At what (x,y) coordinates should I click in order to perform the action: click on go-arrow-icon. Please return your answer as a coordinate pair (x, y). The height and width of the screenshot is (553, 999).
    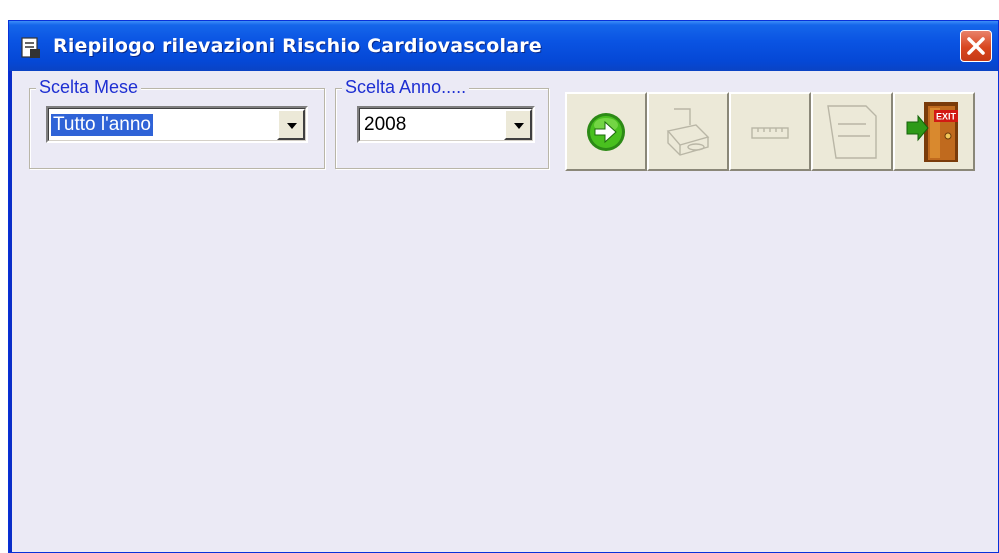
    Looking at the image, I should click on (606, 131).